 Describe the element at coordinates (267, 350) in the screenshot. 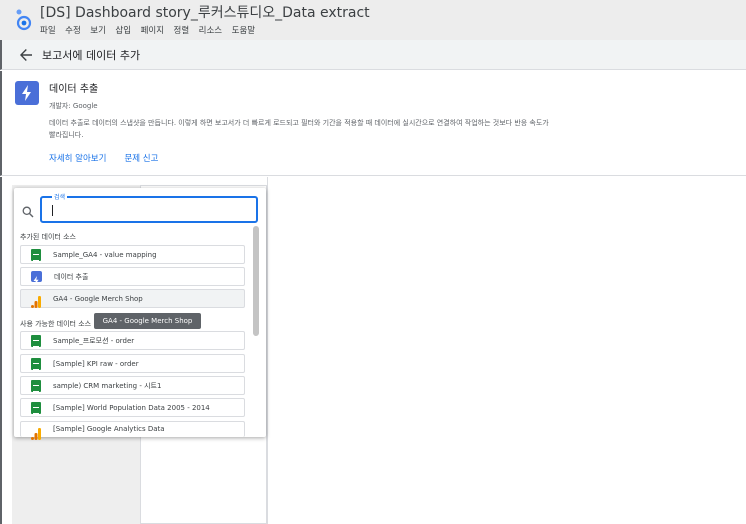

I see `divider` at that location.